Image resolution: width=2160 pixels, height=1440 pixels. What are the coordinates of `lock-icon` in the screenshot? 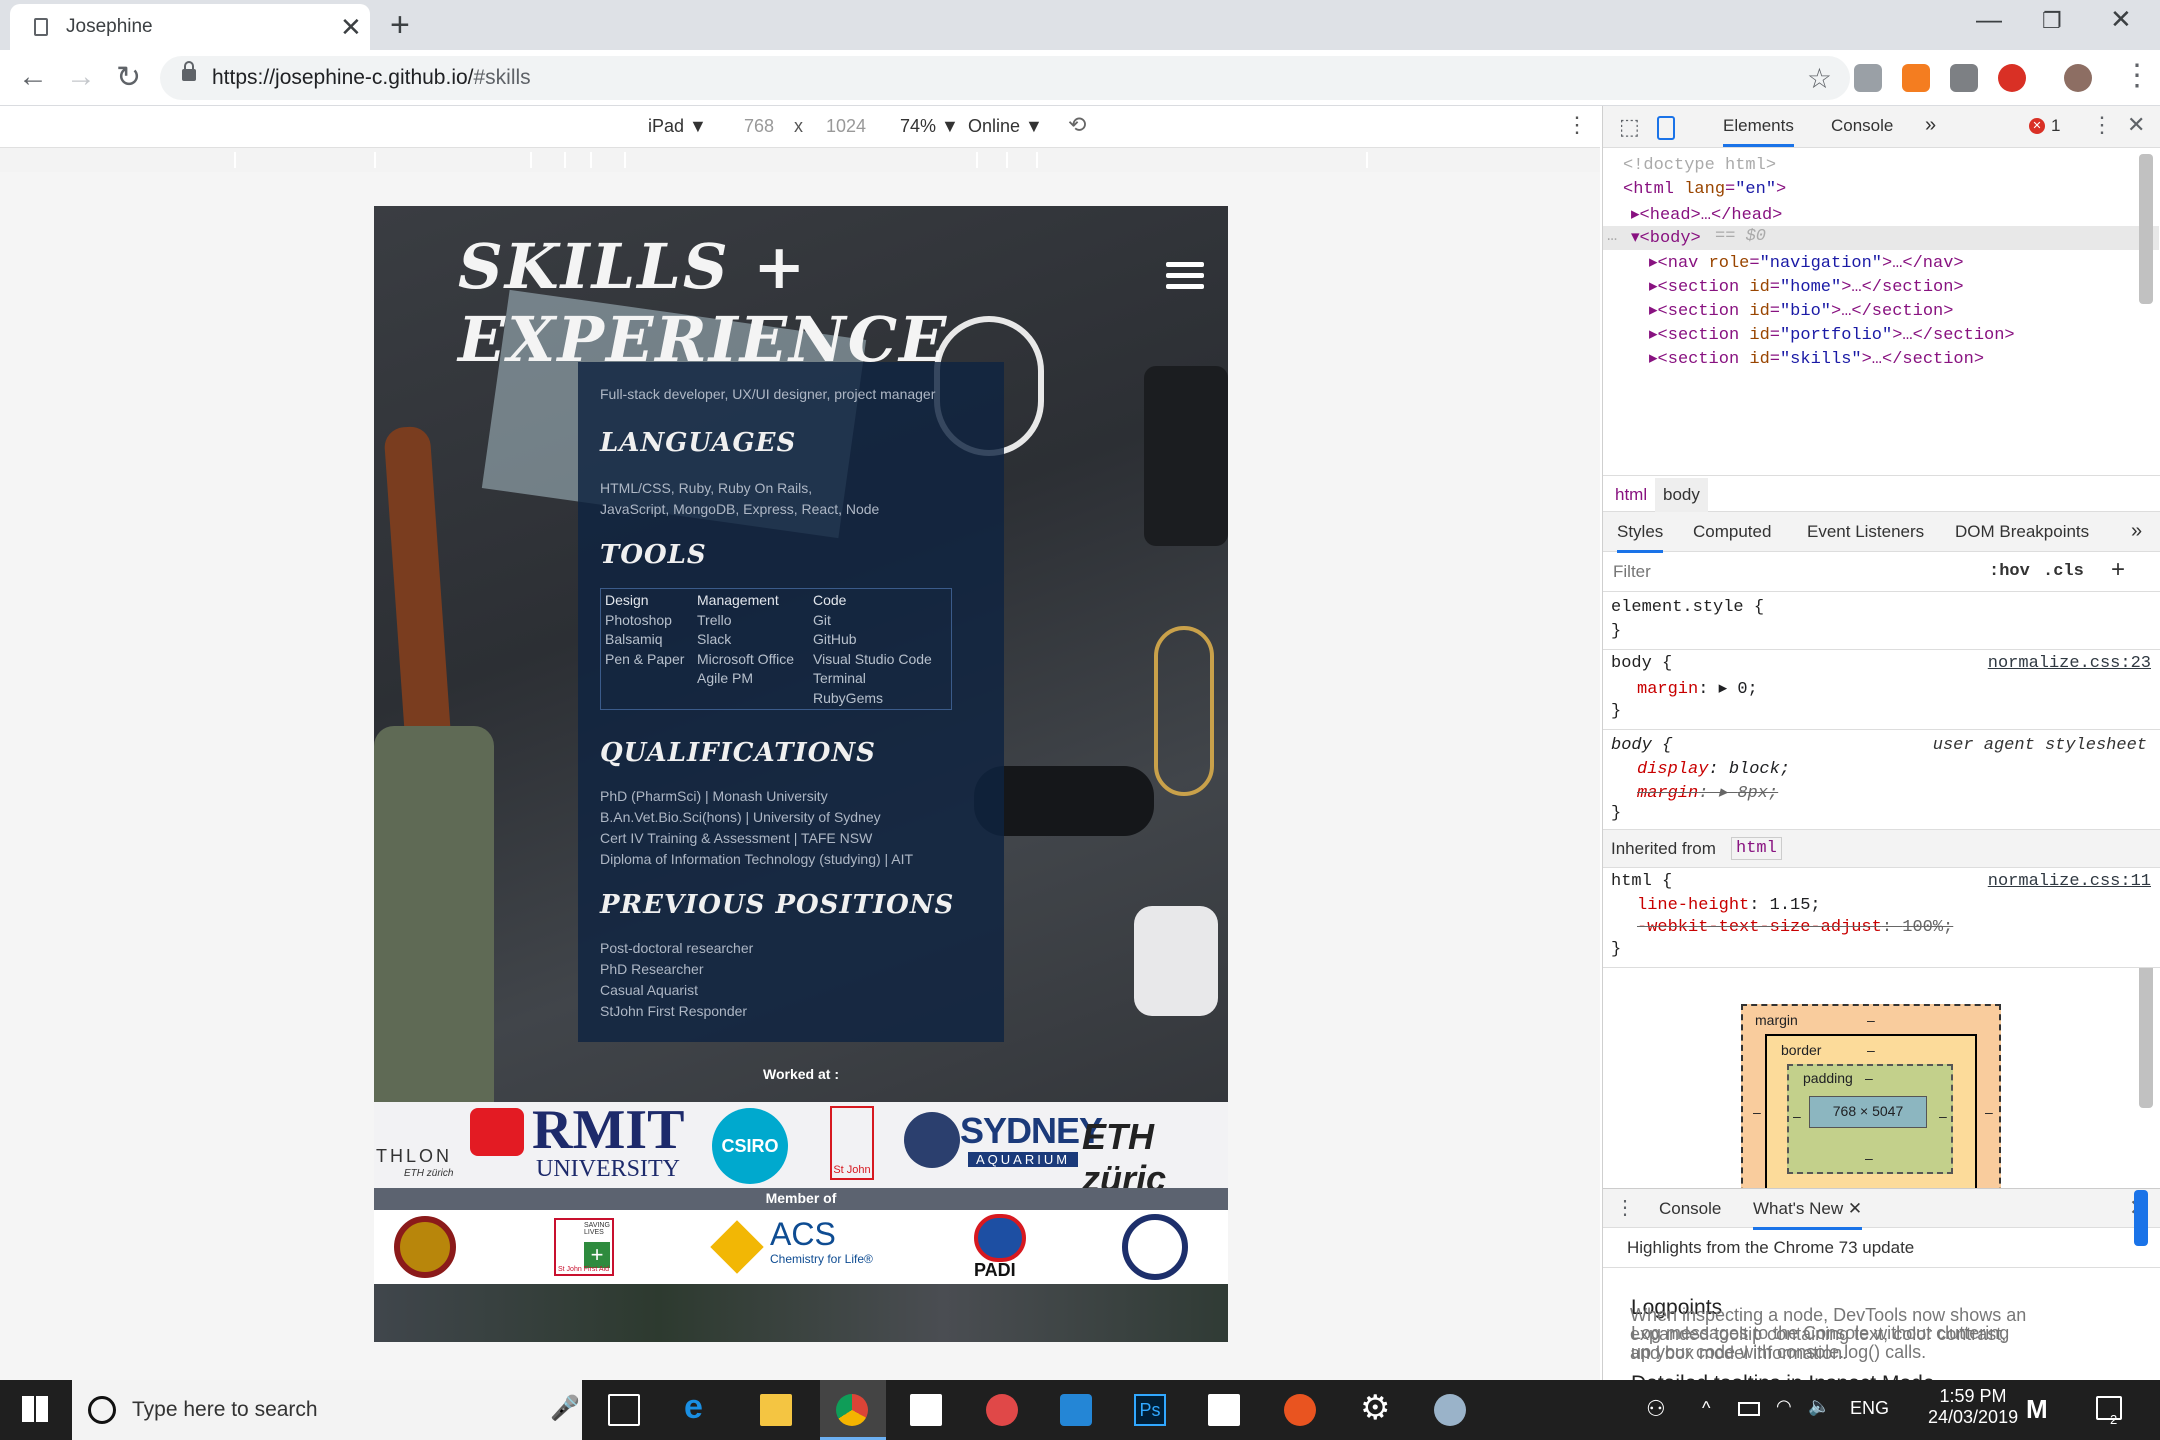 It's located at (189, 71).